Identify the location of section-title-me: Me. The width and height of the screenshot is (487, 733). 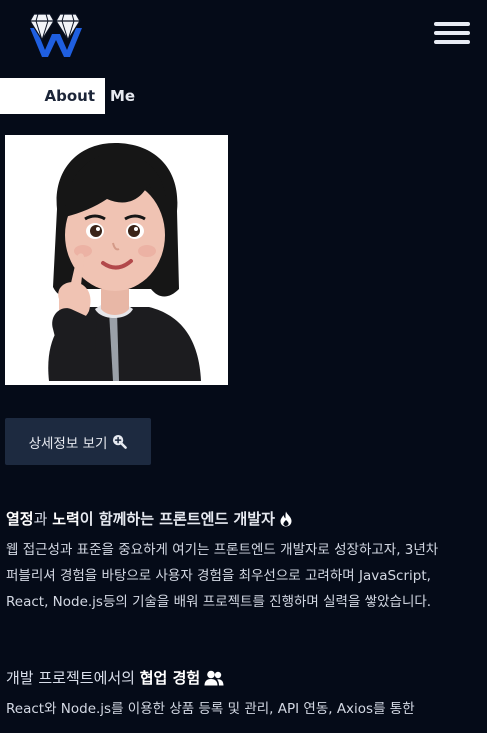
(123, 96).